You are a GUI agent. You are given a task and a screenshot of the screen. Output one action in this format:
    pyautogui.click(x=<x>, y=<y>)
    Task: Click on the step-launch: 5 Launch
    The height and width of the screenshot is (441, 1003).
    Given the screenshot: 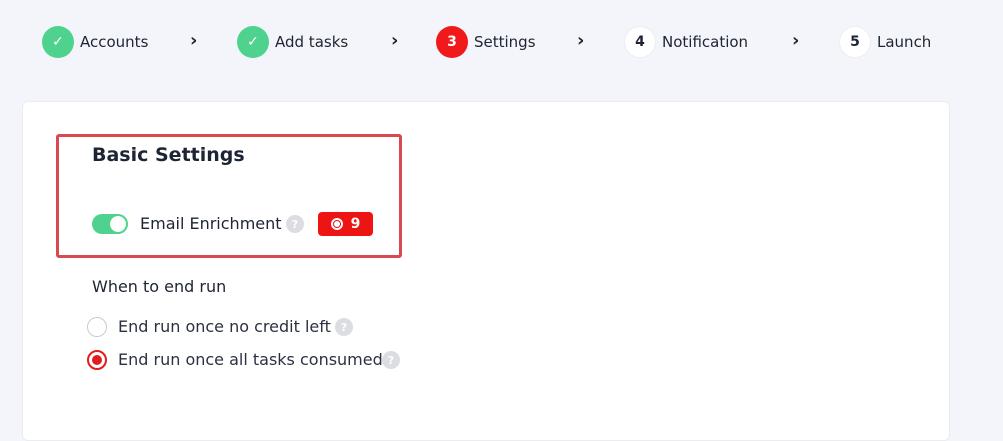 What is the action you would take?
    pyautogui.click(x=885, y=42)
    